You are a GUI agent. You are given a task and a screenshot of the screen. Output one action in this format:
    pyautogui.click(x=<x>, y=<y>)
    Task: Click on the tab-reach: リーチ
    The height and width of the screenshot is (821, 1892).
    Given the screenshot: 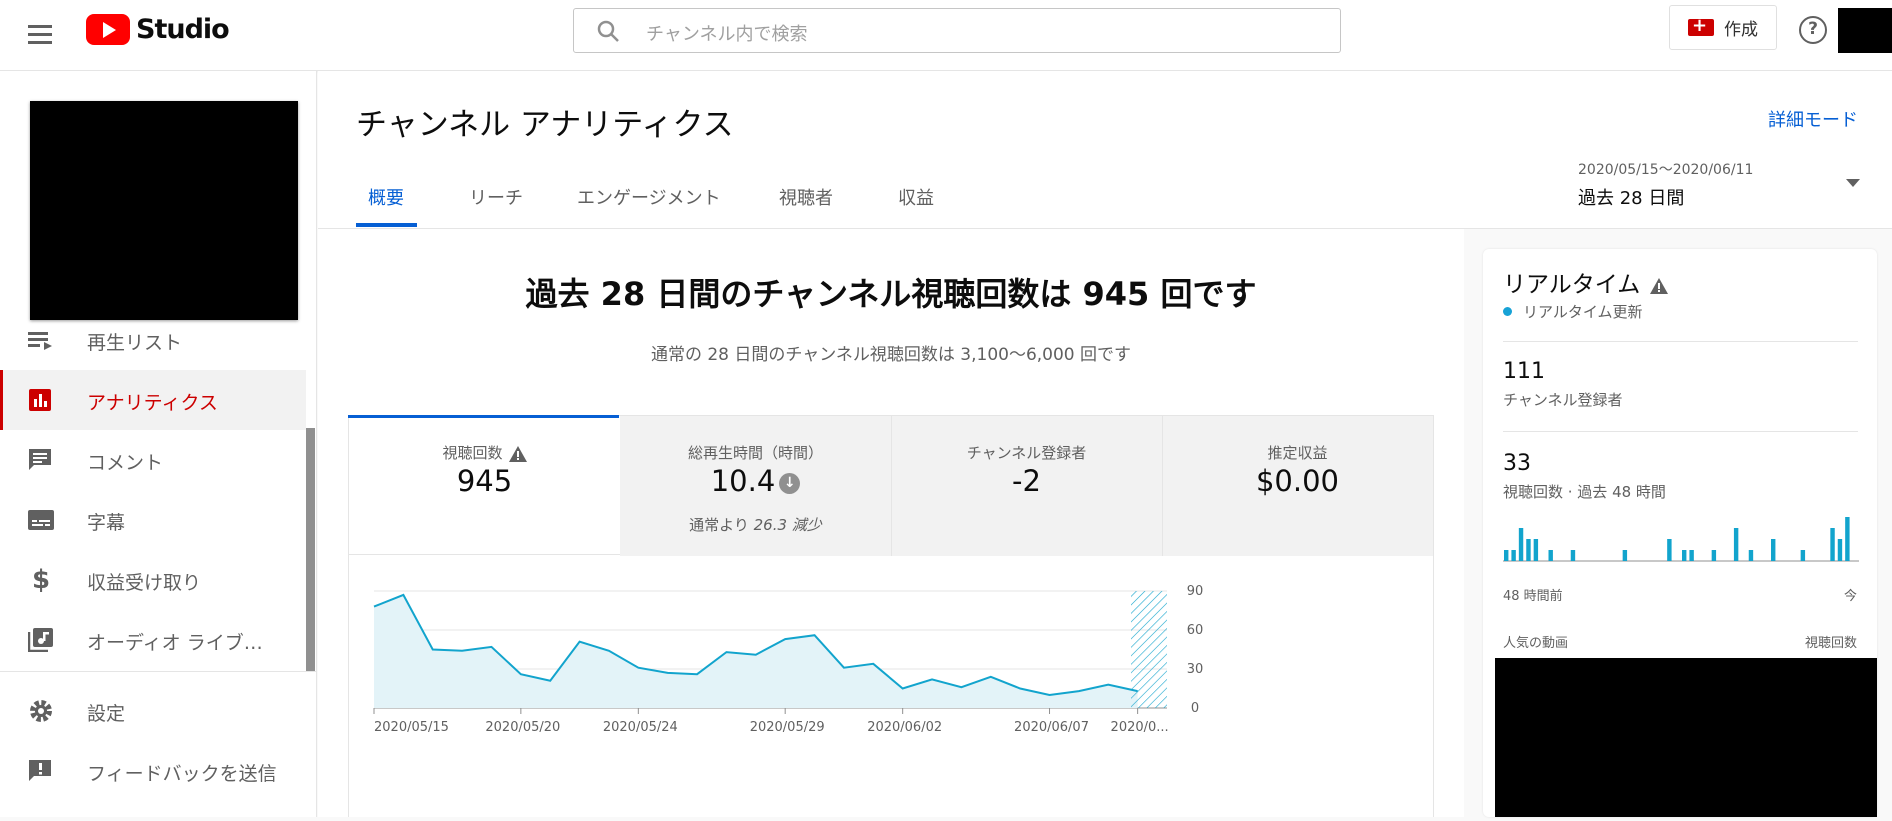 What is the action you would take?
    pyautogui.click(x=496, y=197)
    